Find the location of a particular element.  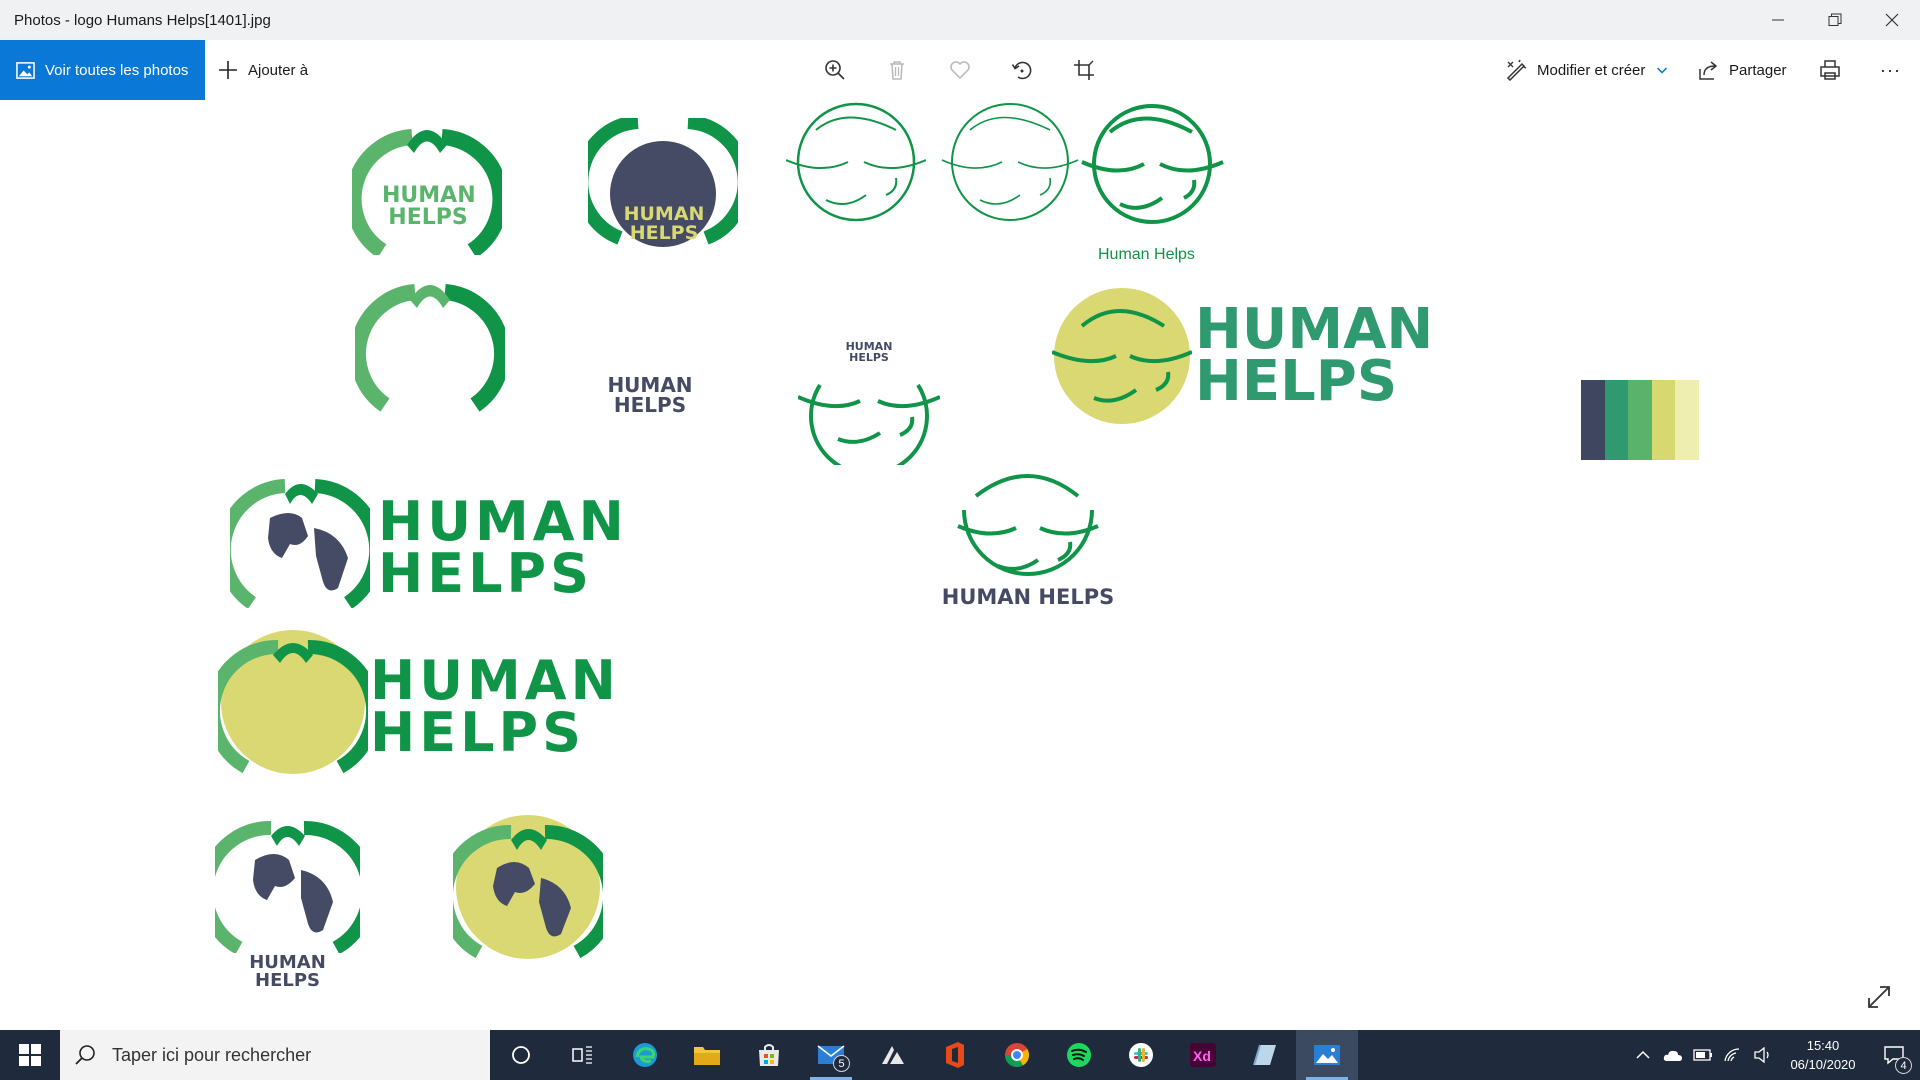

cloud-icon is located at coordinates (1672, 1055).